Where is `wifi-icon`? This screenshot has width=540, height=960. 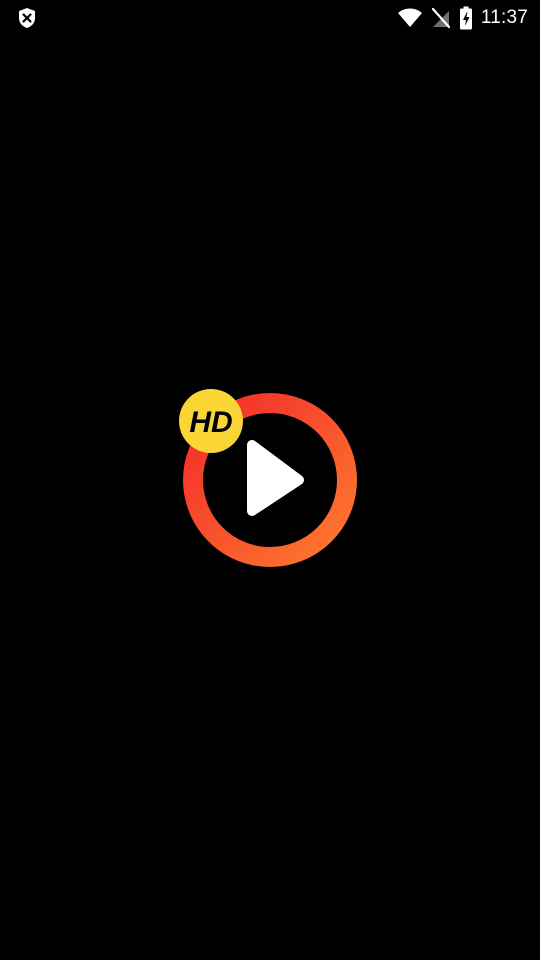
wifi-icon is located at coordinates (410, 18).